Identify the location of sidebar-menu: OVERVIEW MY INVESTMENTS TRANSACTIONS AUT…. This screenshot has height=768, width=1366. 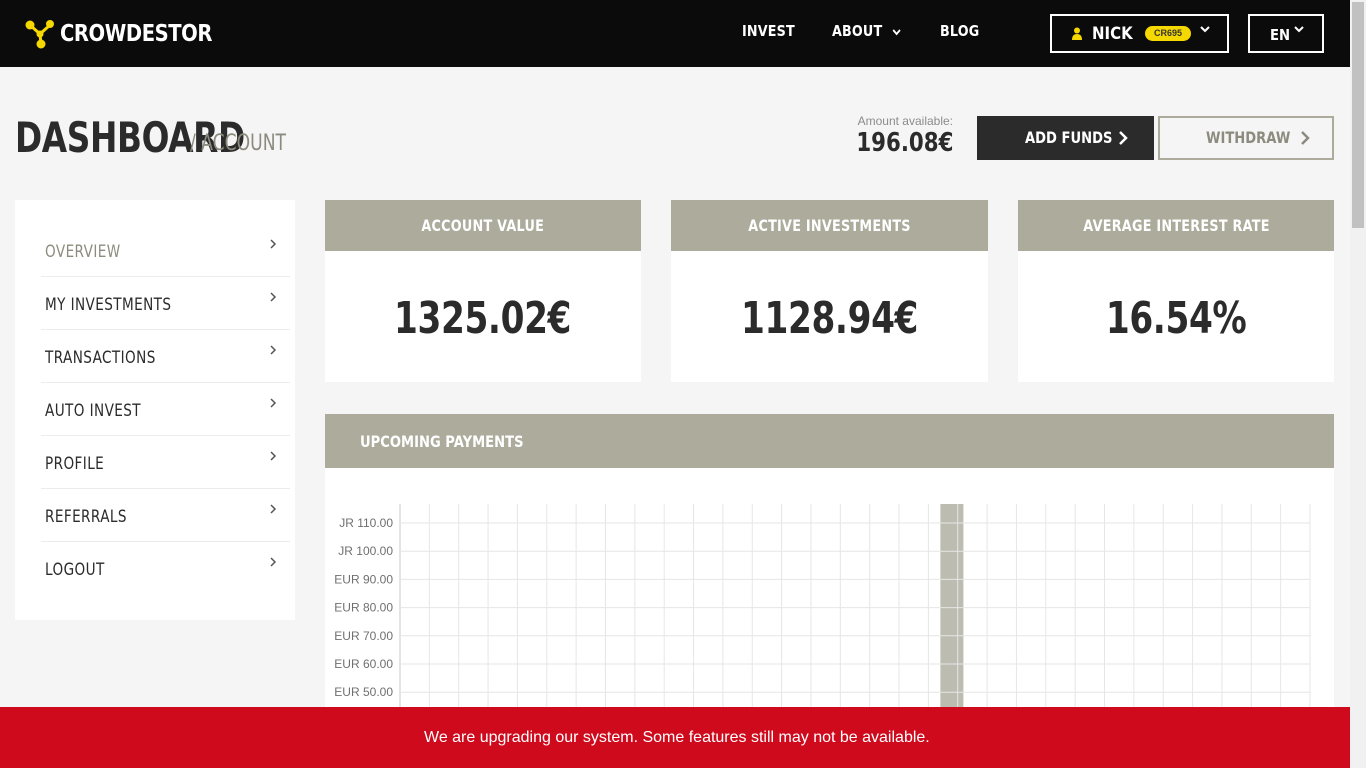
(155, 410).